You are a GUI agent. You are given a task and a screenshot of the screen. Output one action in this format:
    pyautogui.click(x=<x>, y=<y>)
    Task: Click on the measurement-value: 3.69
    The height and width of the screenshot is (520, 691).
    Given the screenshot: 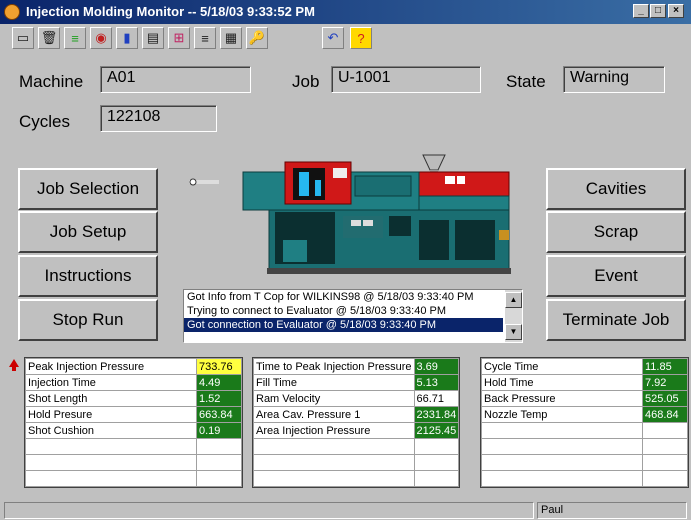 What is the action you would take?
    pyautogui.click(x=436, y=366)
    